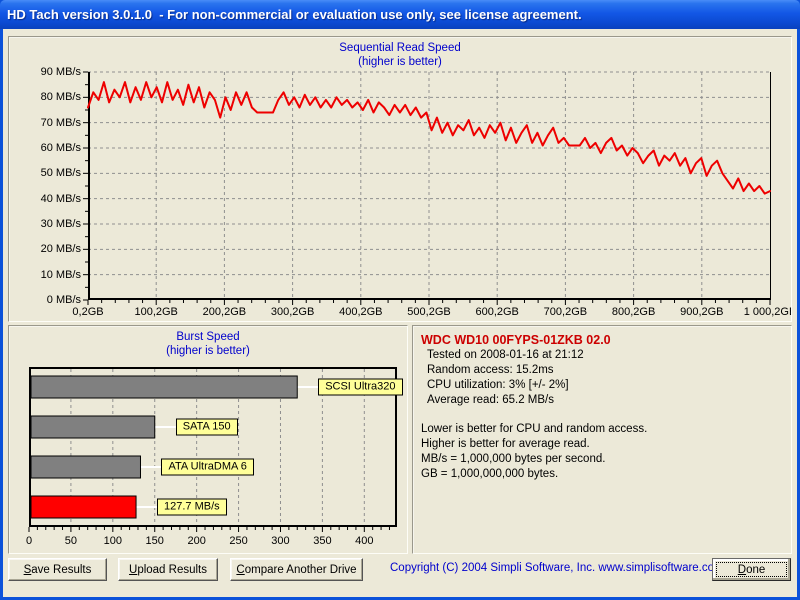 The width and height of the screenshot is (800, 600). Describe the element at coordinates (516, 340) in the screenshot. I see `drive-model: WDC WD10 00FYPS-01ZKB 02.0` at that location.